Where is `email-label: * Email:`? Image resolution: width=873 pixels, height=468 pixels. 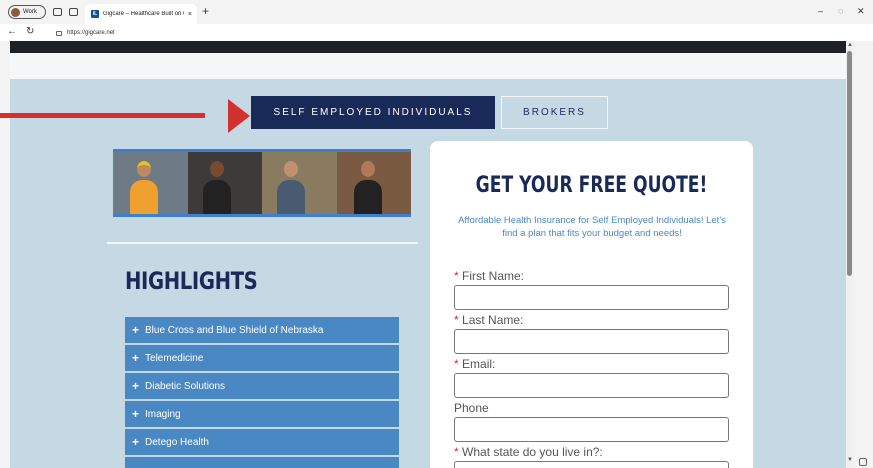
email-label: * Email: is located at coordinates (475, 364).